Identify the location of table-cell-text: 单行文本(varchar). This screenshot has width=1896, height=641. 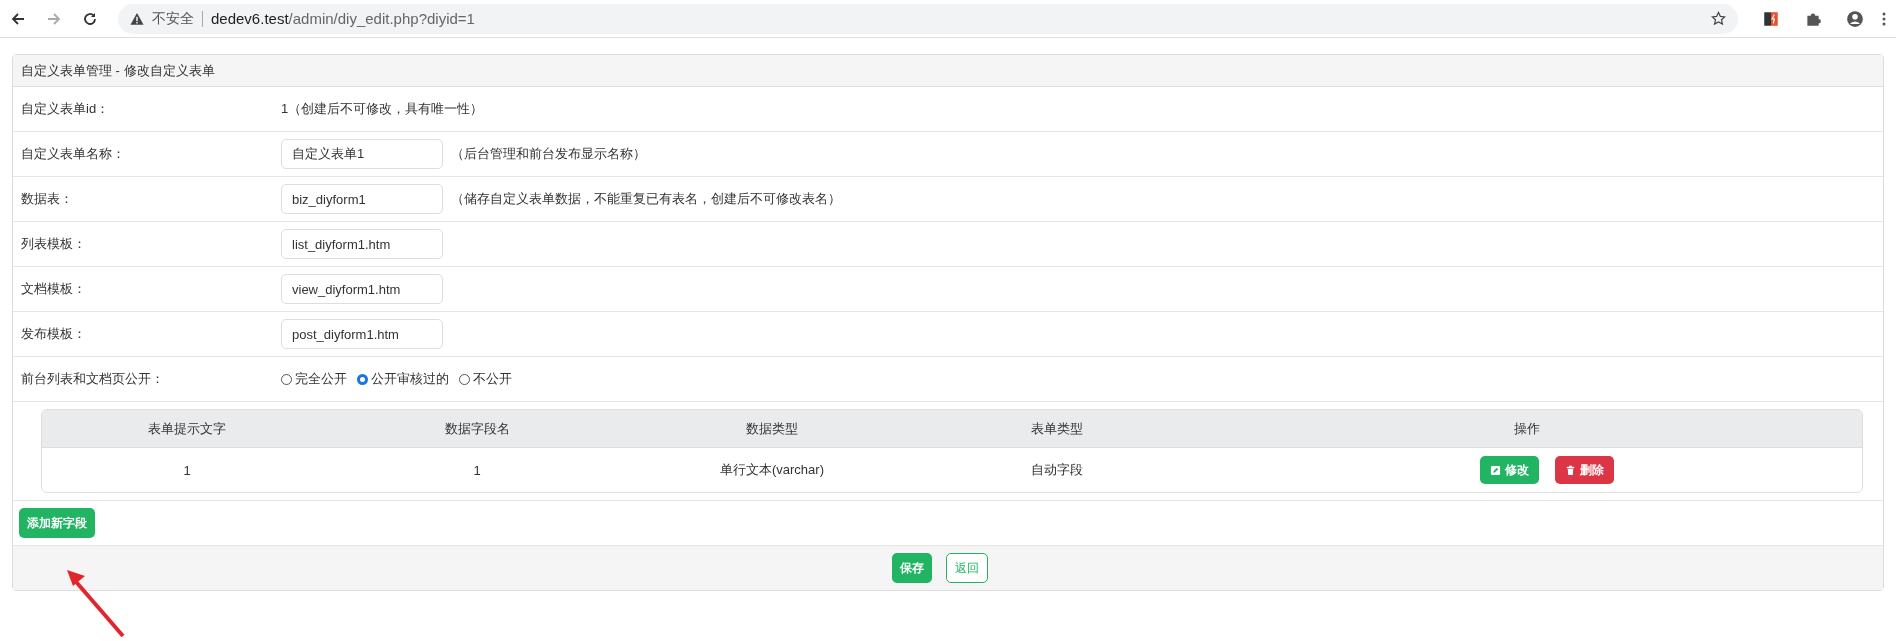
(772, 470).